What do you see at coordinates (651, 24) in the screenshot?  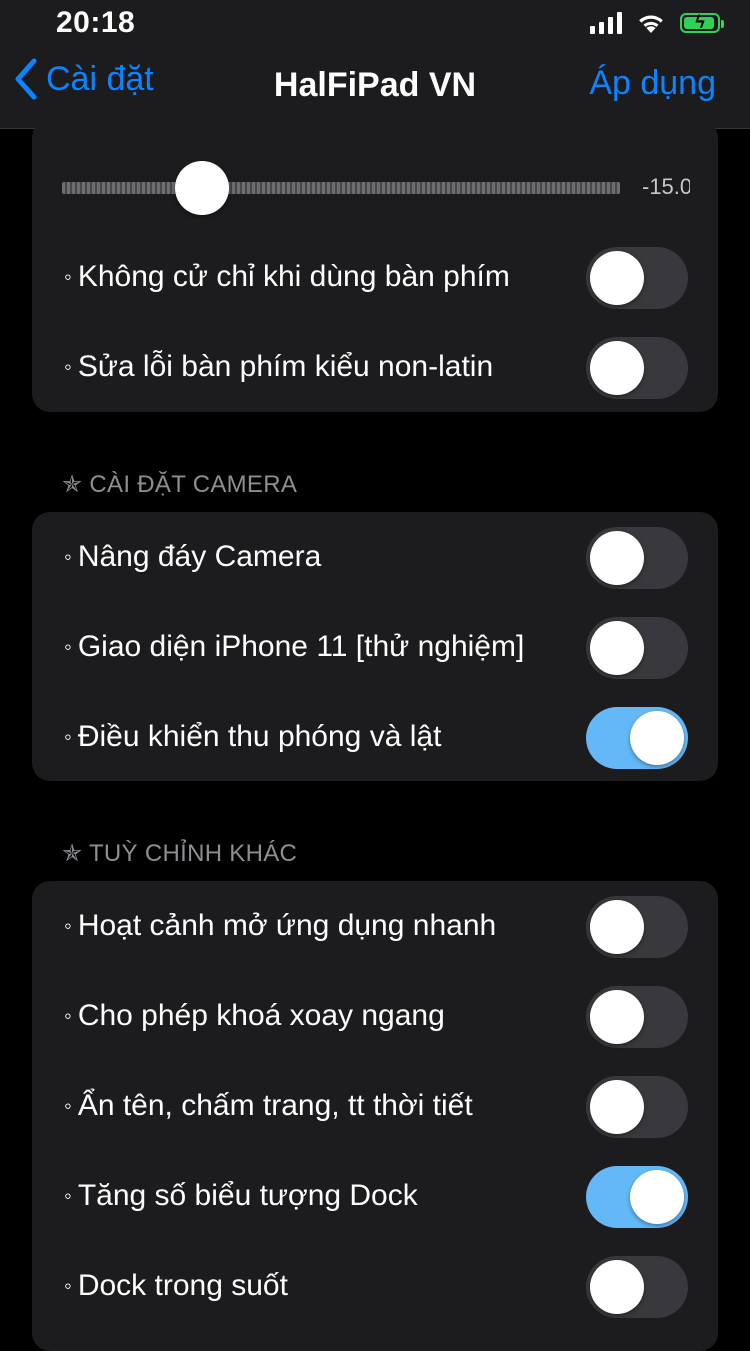 I see `wifi-icon` at bounding box center [651, 24].